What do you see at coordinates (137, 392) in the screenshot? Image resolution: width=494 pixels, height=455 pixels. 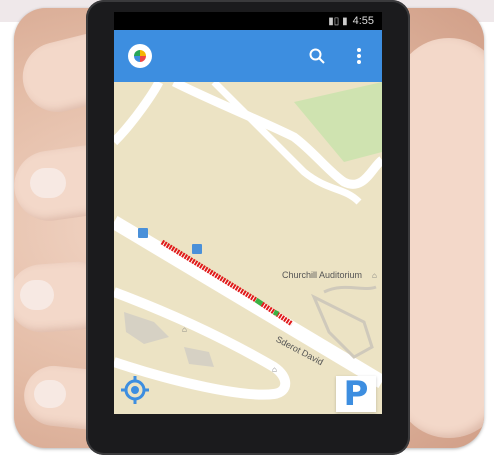 I see `my-location-icon` at bounding box center [137, 392].